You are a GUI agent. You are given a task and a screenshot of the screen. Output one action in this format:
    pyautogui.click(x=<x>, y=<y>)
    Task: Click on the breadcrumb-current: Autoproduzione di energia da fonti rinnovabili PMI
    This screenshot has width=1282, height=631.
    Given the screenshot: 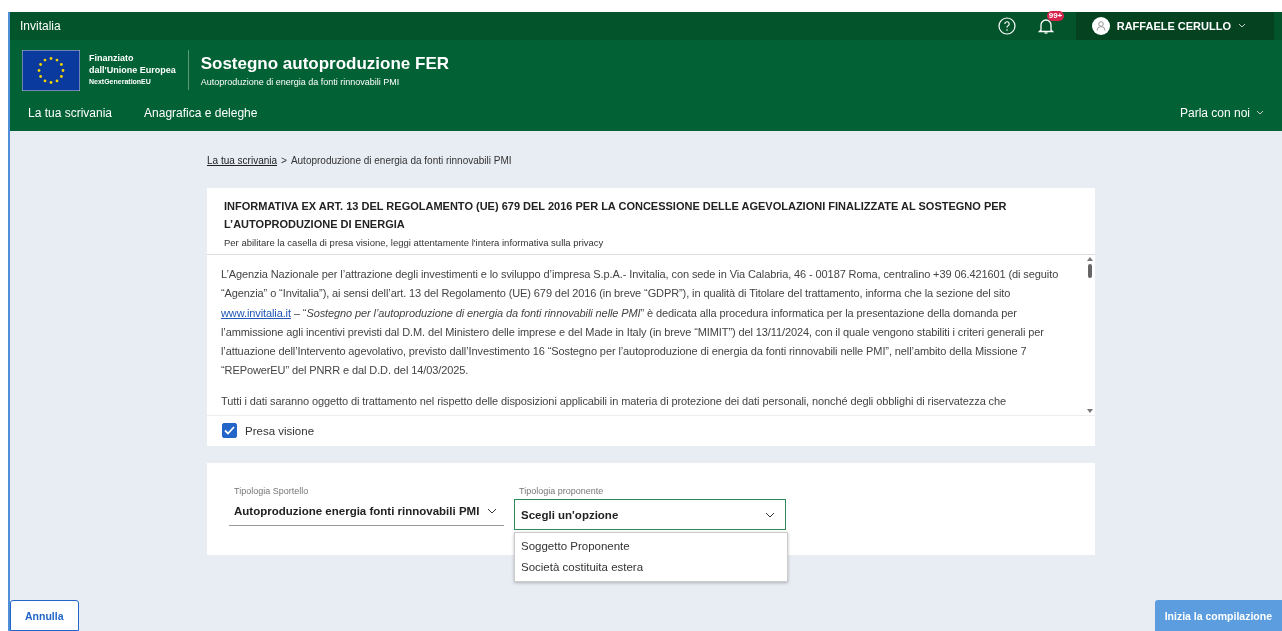 What is the action you would take?
    pyautogui.click(x=401, y=160)
    